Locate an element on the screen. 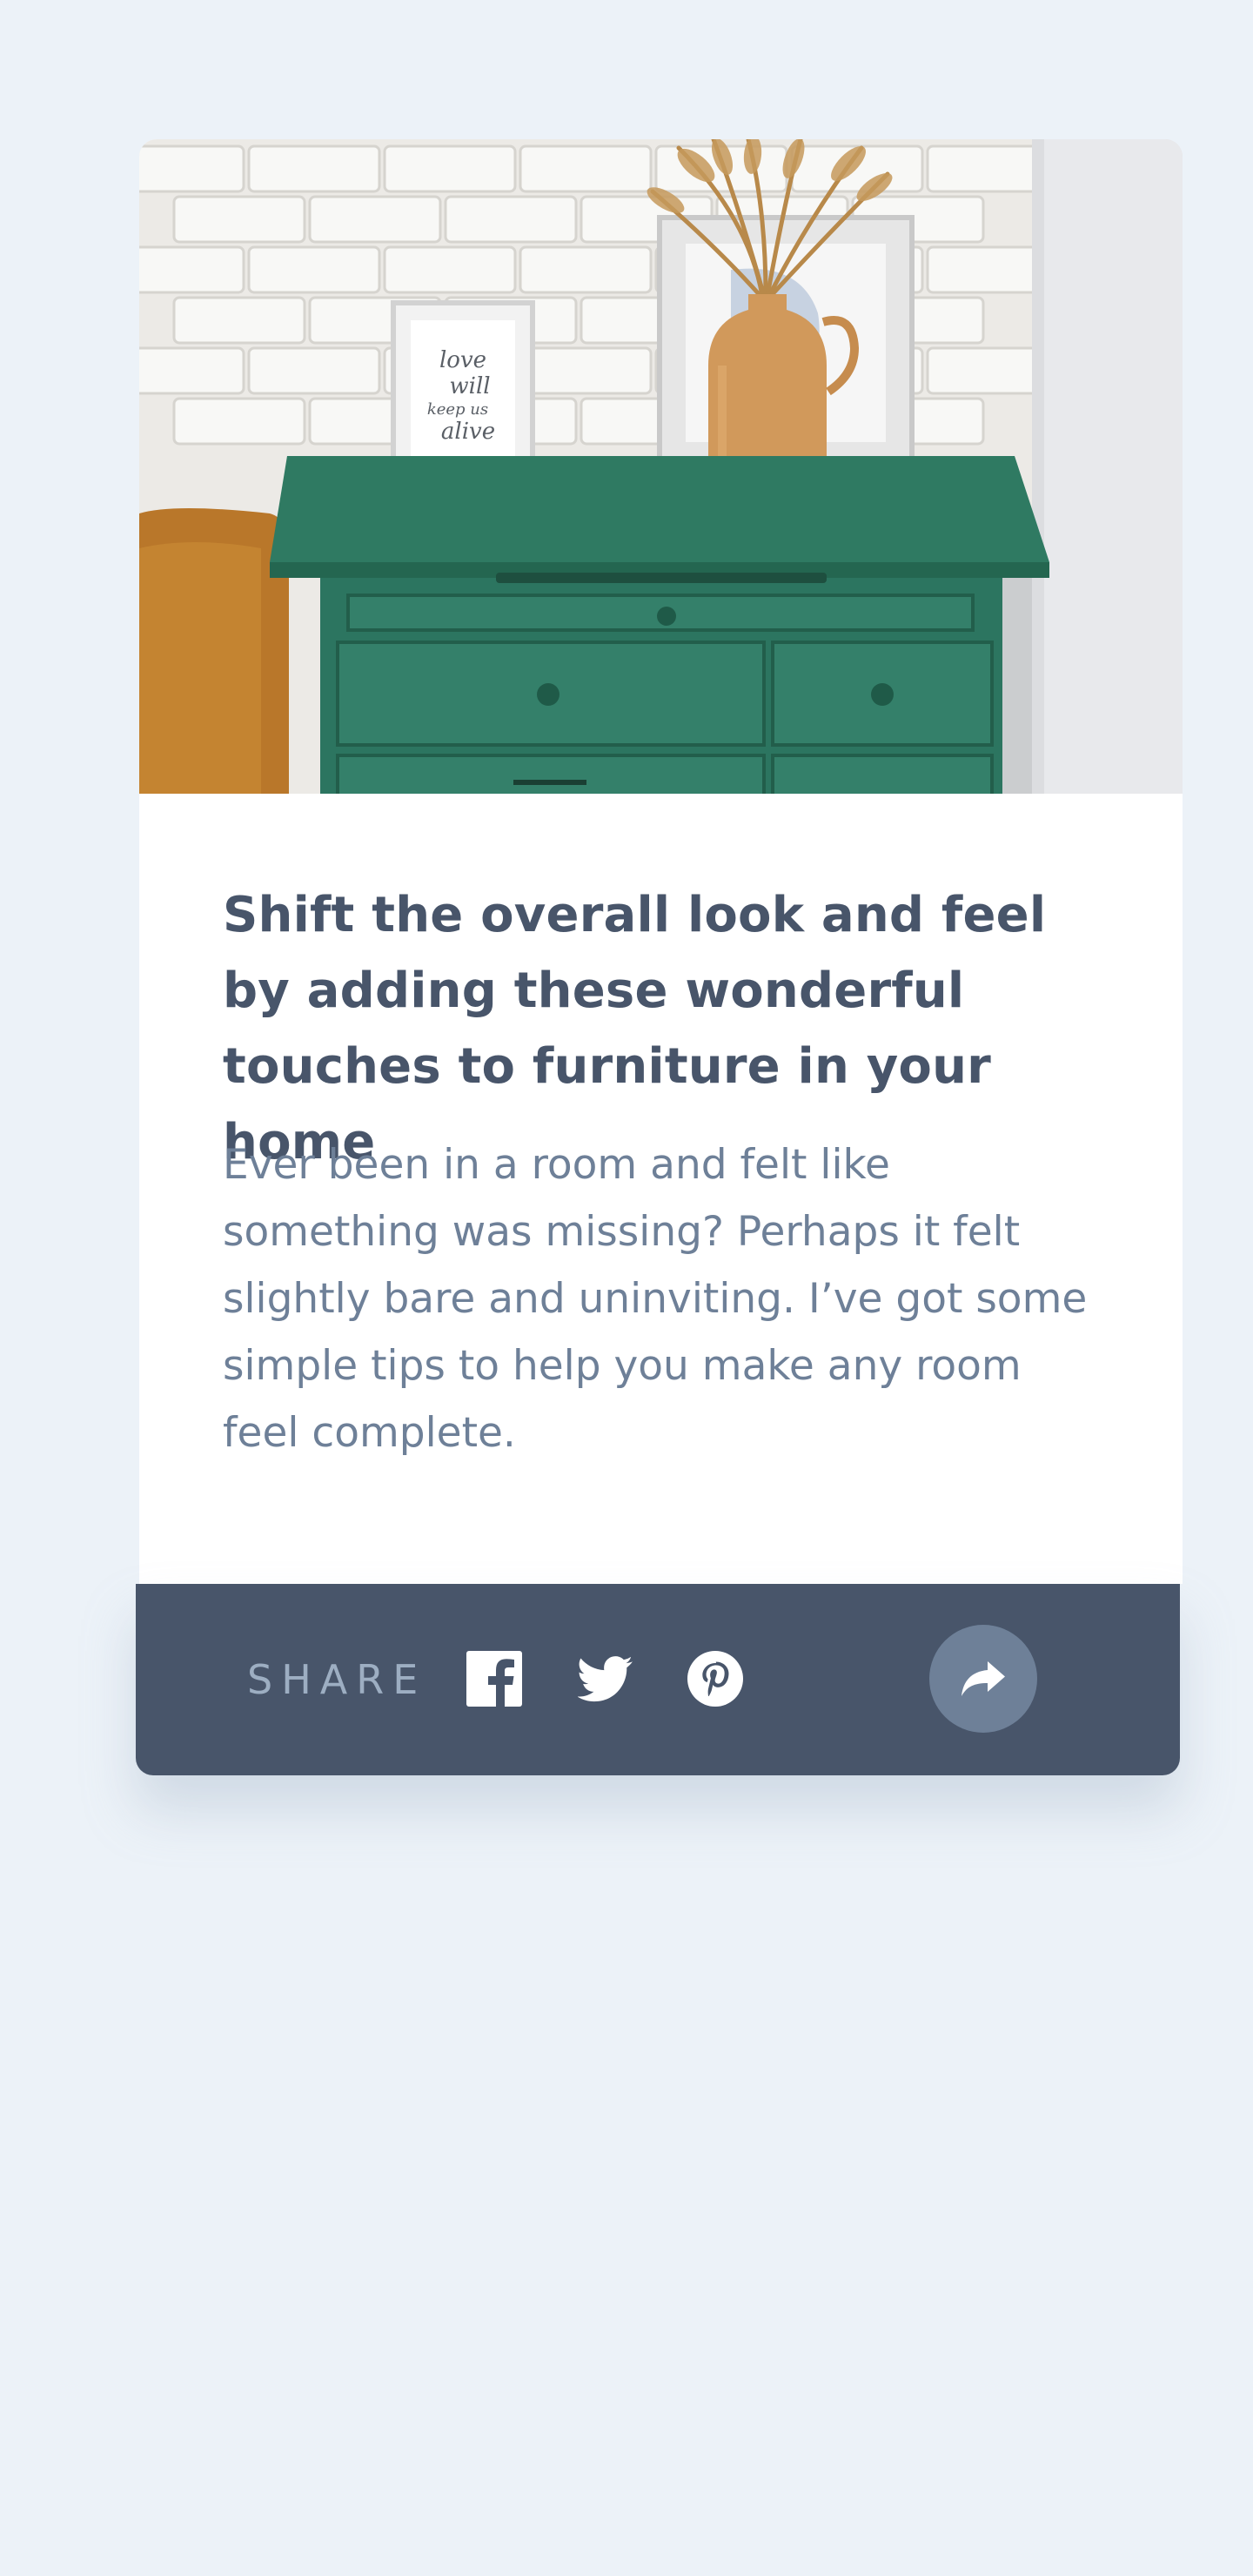 Image resolution: width=1253 pixels, height=2576 pixels. facebook-icon is located at coordinates (494, 1679).